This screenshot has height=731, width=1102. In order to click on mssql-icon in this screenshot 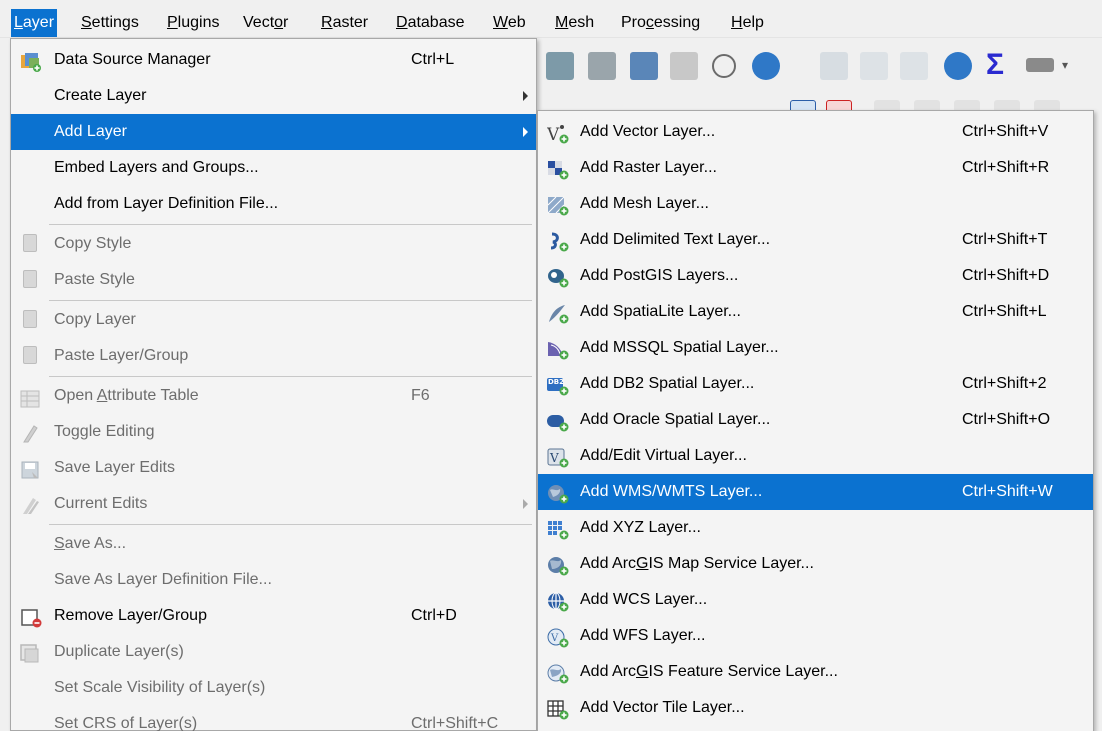, I will do `click(558, 349)`.